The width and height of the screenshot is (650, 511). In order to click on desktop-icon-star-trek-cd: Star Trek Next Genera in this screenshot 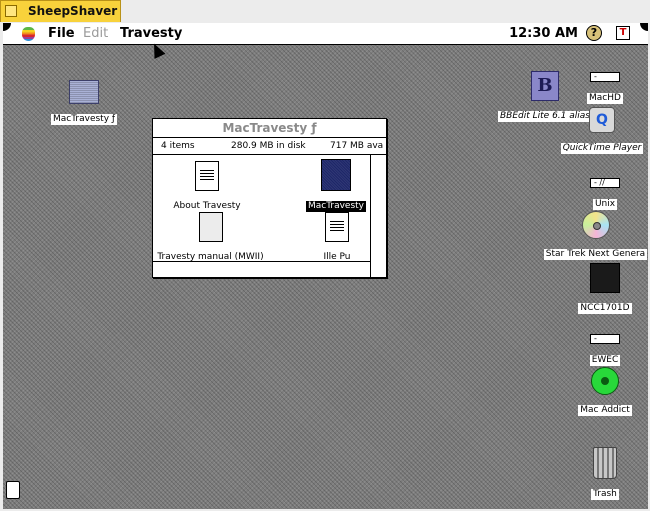, I will do `click(595, 235)`.